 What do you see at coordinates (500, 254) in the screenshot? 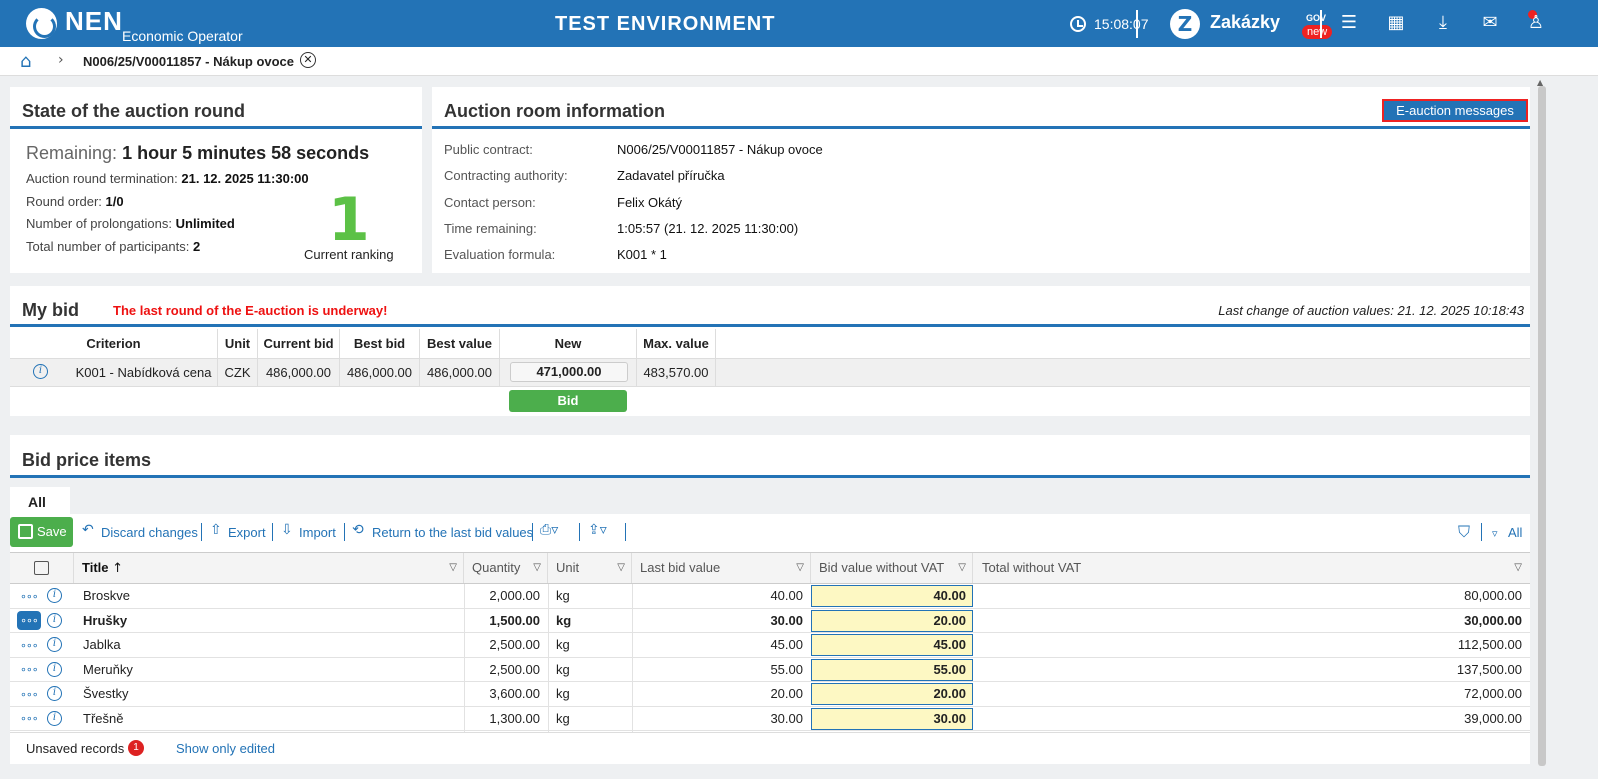
I see `info-label: Evaluation formula:` at bounding box center [500, 254].